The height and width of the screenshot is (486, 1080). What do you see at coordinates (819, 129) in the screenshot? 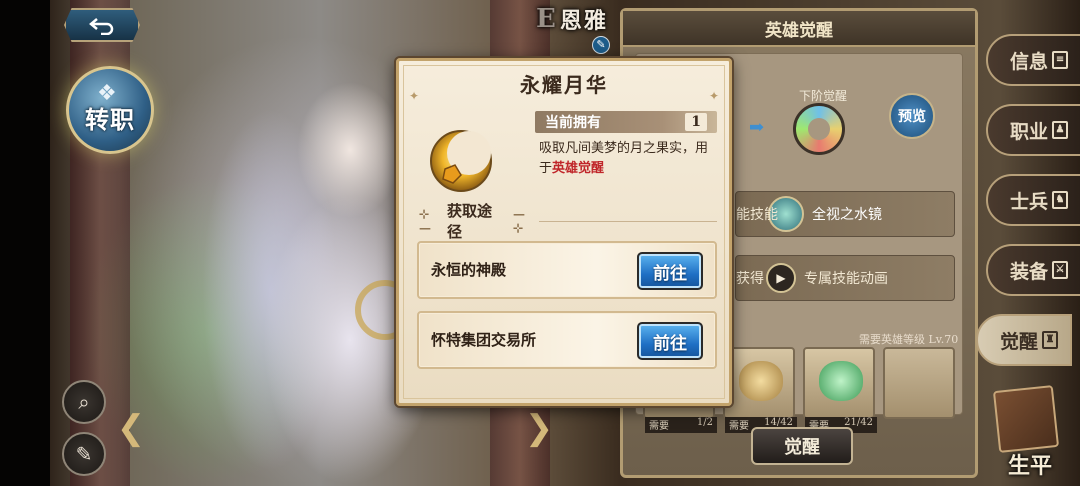
I see `next-stage-icon` at bounding box center [819, 129].